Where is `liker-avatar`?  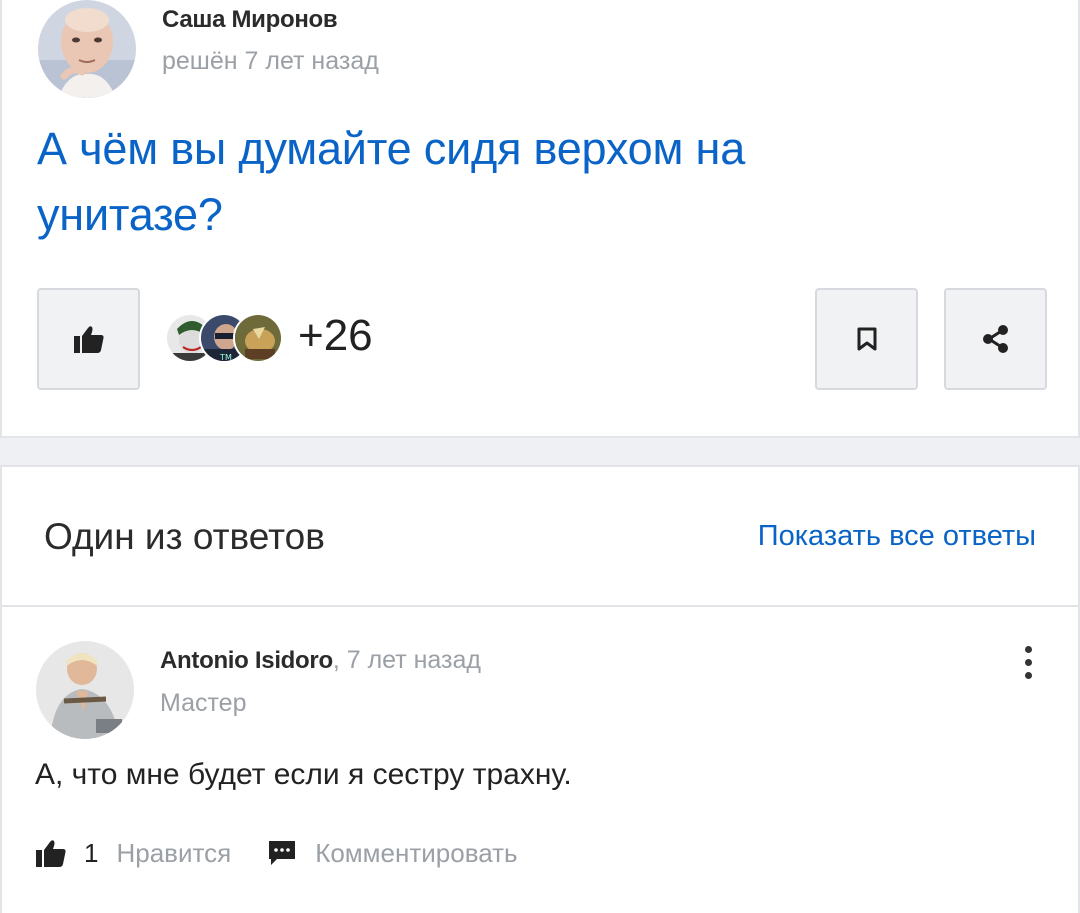
liker-avatar is located at coordinates (258, 338).